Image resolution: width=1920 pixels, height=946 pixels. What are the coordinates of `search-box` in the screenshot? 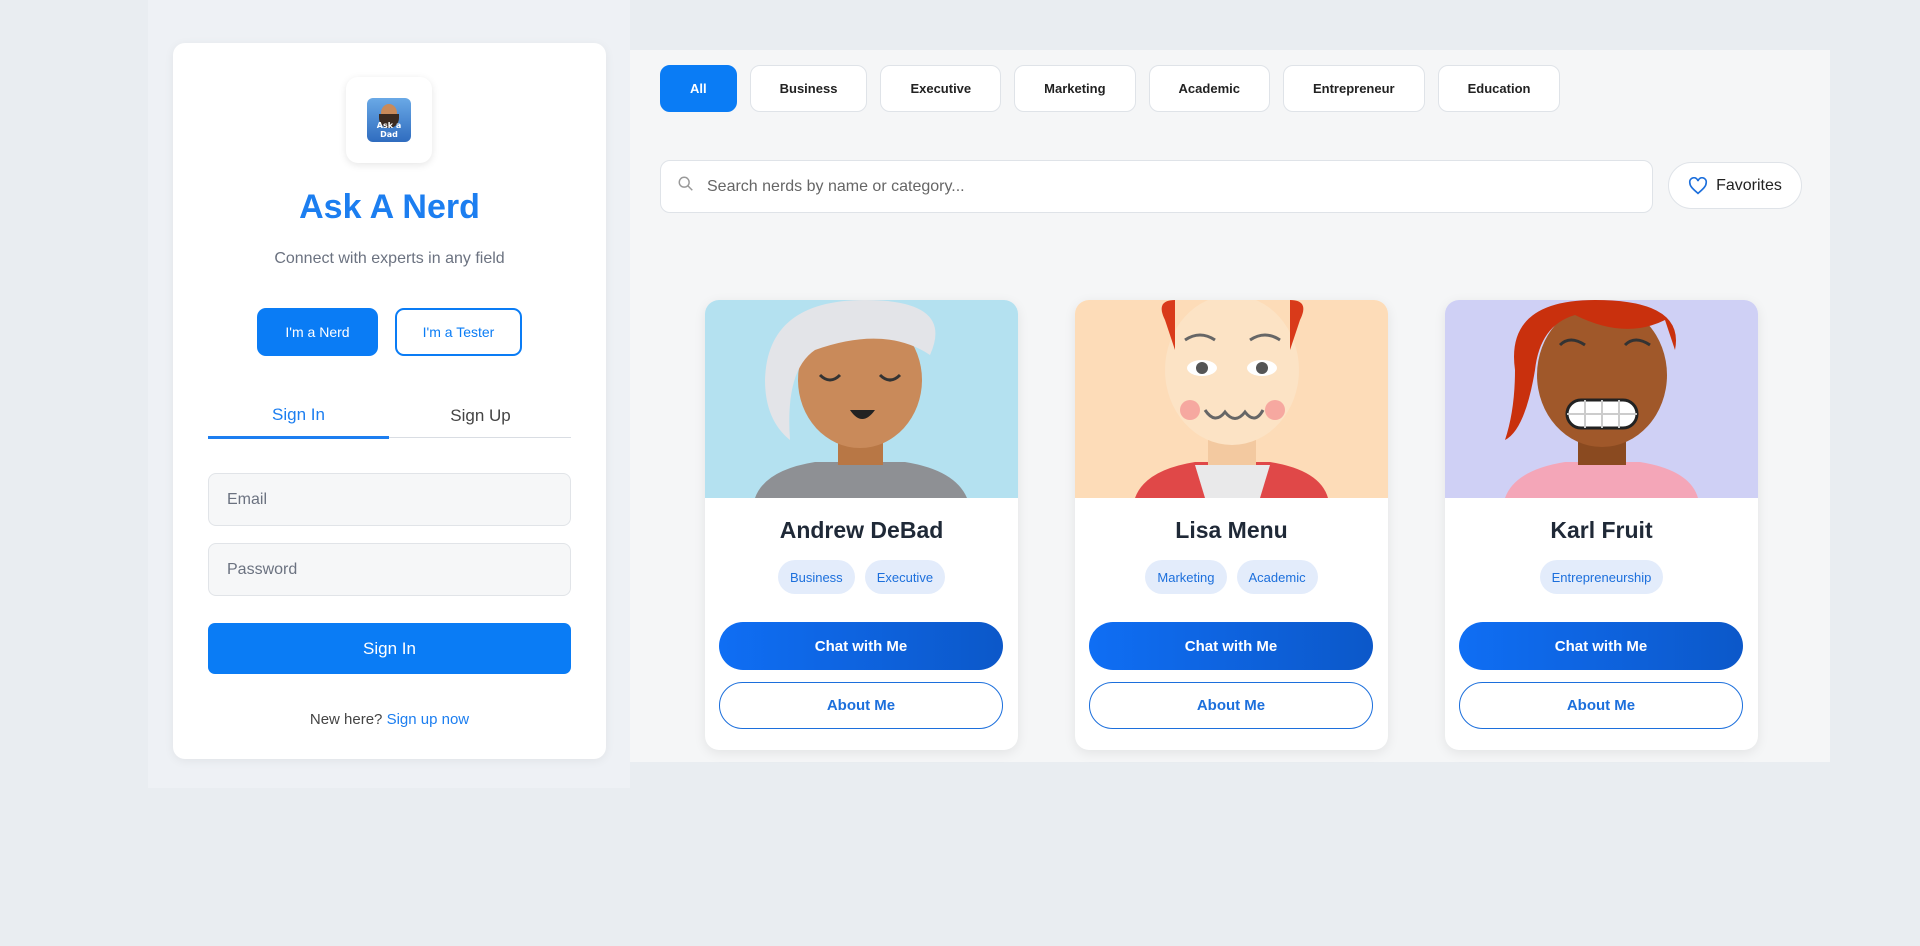 It's located at (1156, 186).